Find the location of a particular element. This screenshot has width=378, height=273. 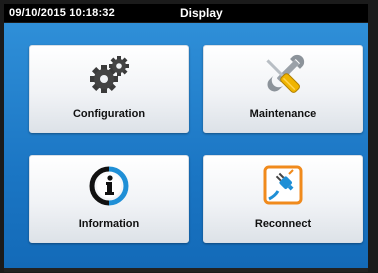

information-label: Information is located at coordinates (109, 224).